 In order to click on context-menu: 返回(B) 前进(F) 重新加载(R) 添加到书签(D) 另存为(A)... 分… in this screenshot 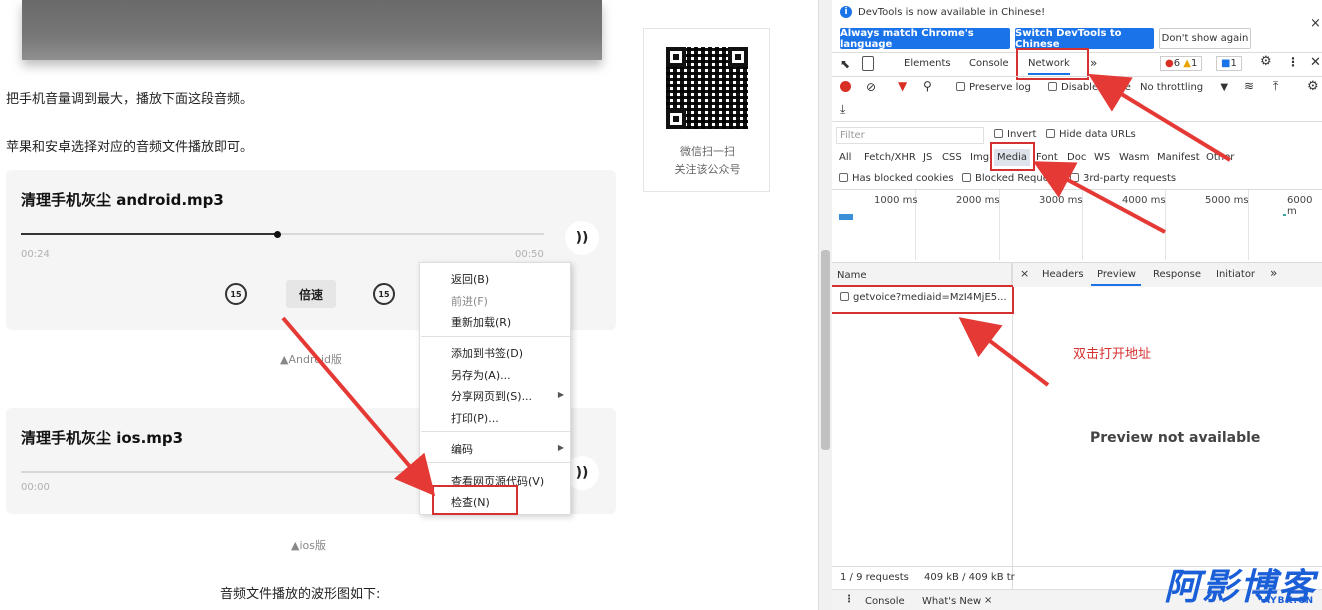, I will do `click(495, 388)`.